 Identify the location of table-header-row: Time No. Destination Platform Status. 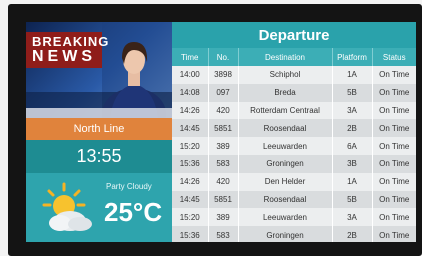
(294, 57).